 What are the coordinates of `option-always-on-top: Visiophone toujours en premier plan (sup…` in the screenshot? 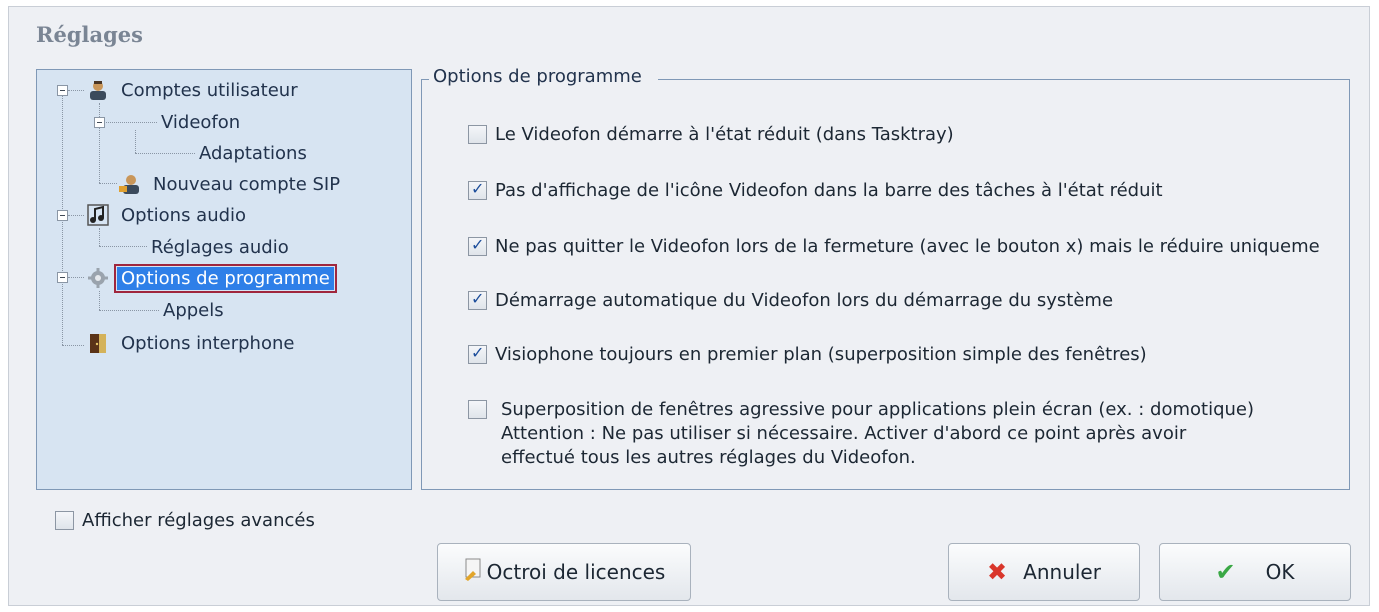 It's located at (807, 355).